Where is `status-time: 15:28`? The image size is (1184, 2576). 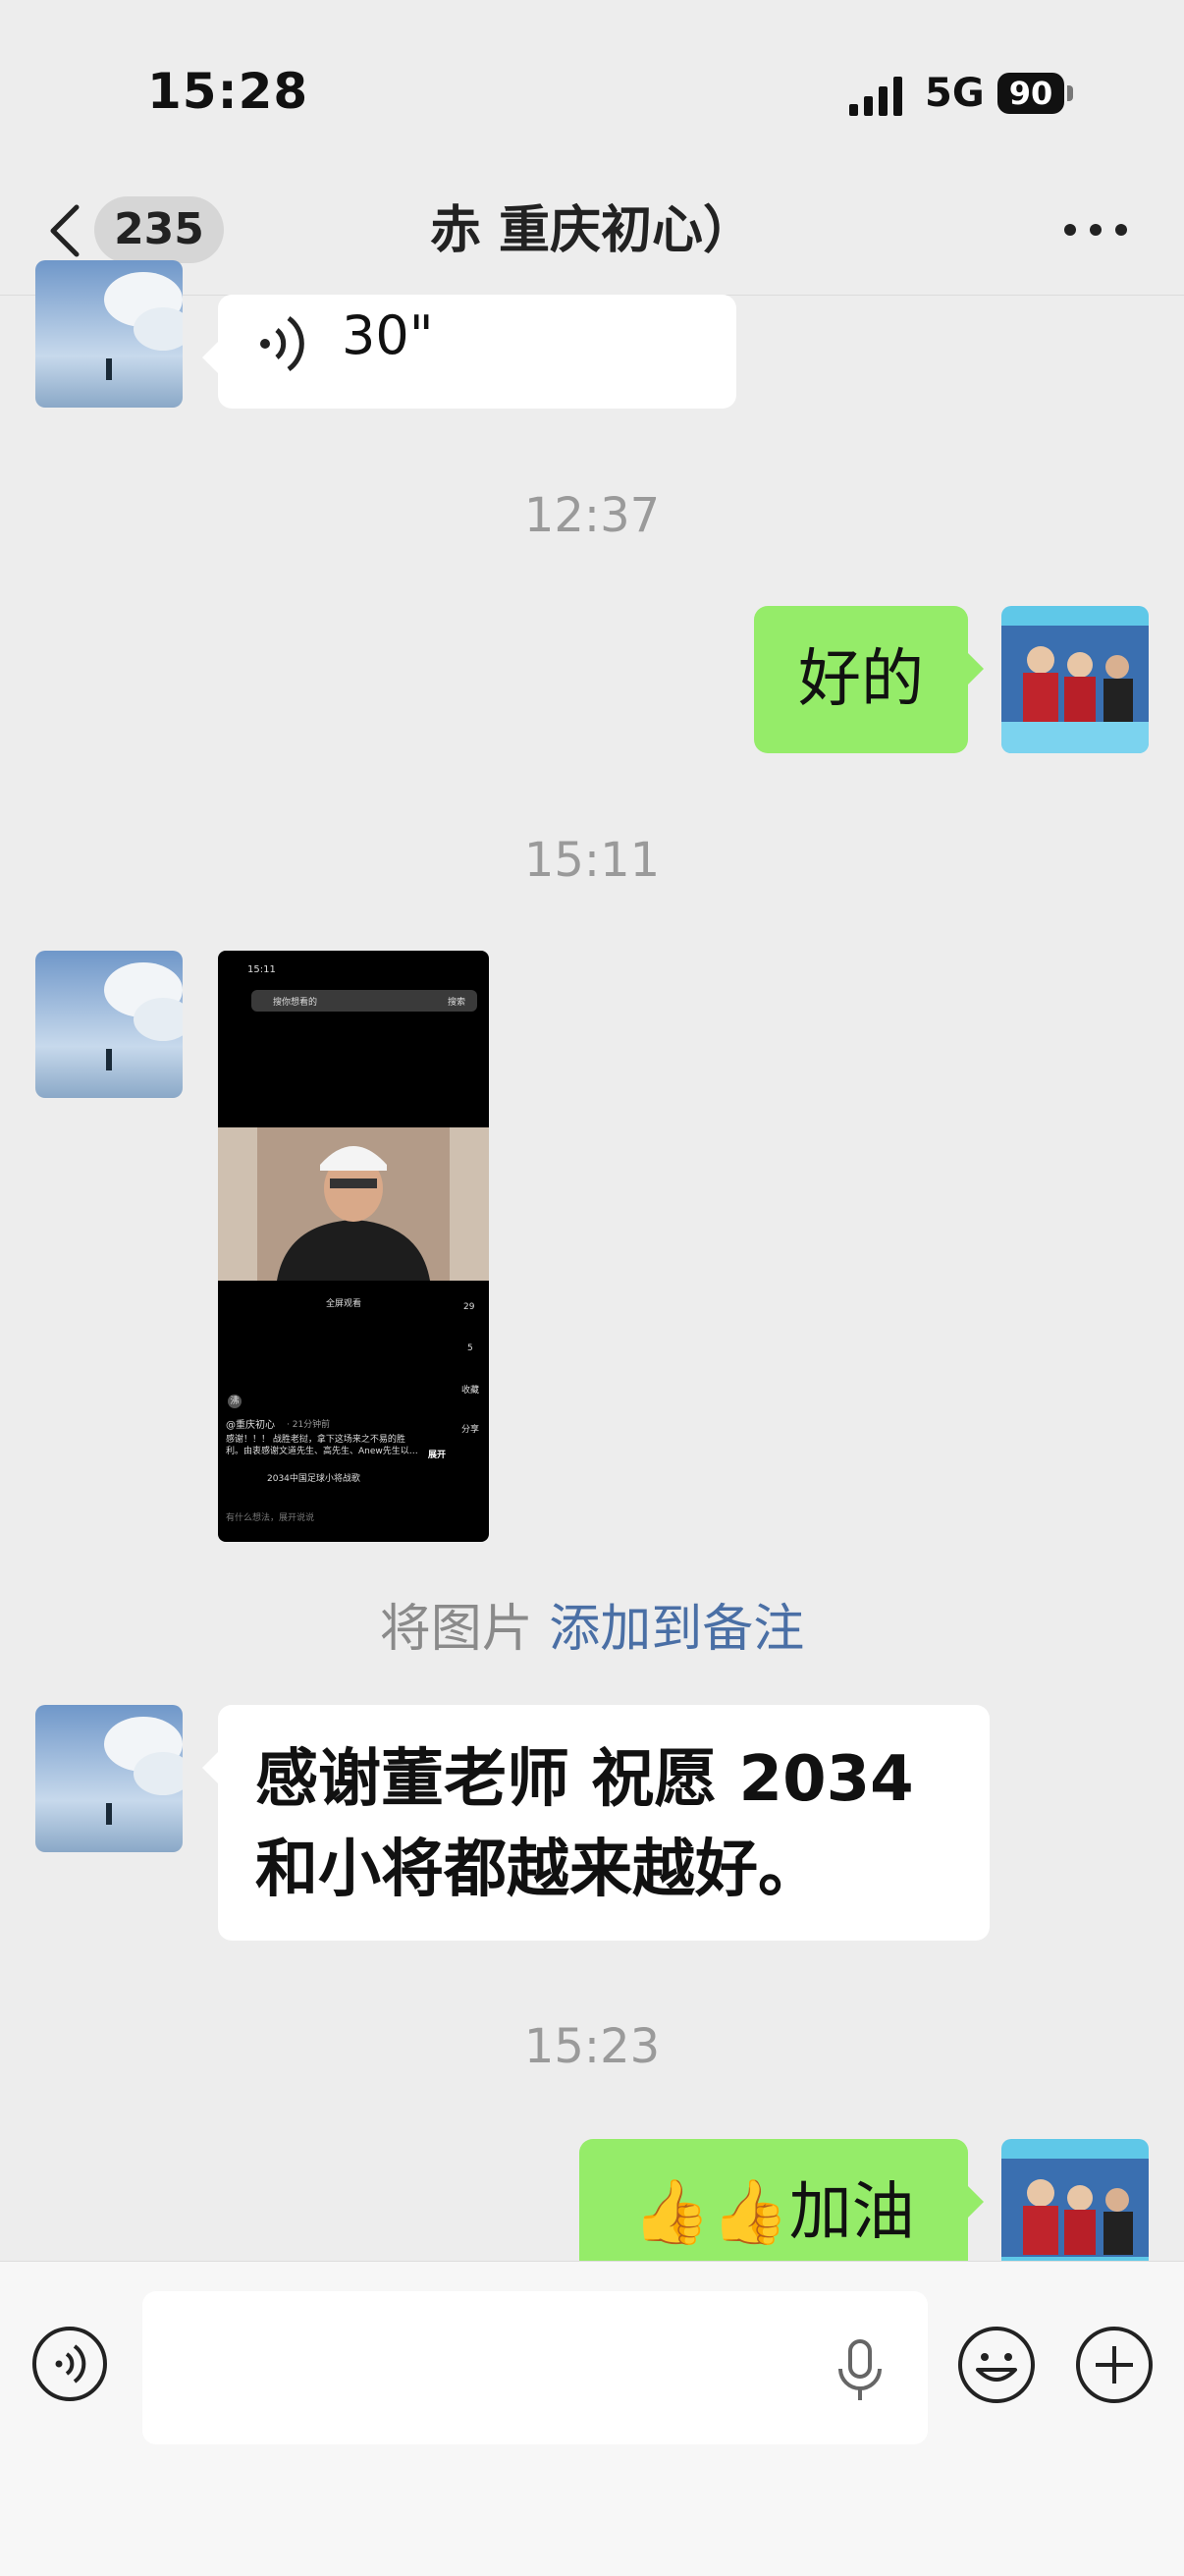
status-time: 15:28 is located at coordinates (228, 91).